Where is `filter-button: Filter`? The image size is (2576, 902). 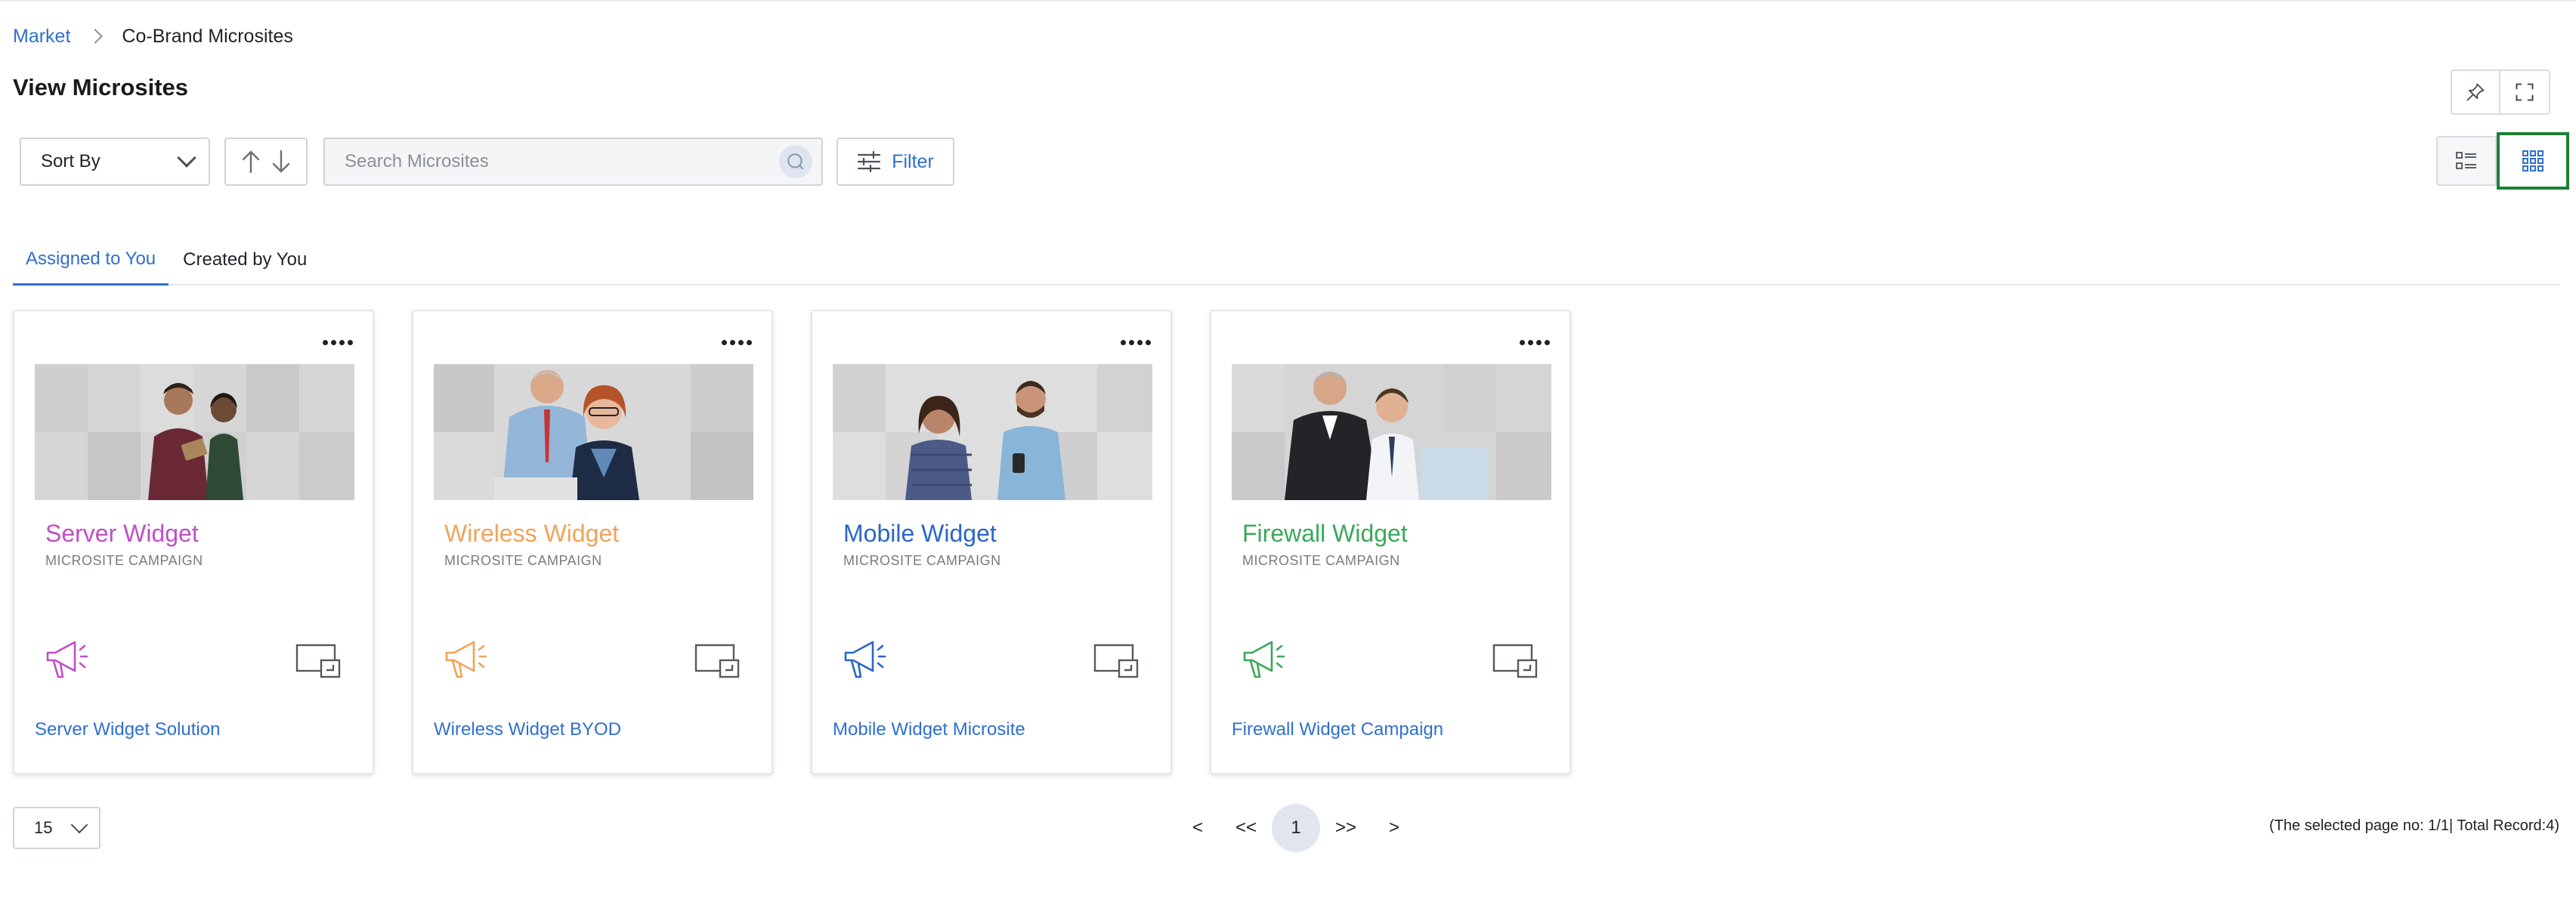 filter-button: Filter is located at coordinates (895, 161).